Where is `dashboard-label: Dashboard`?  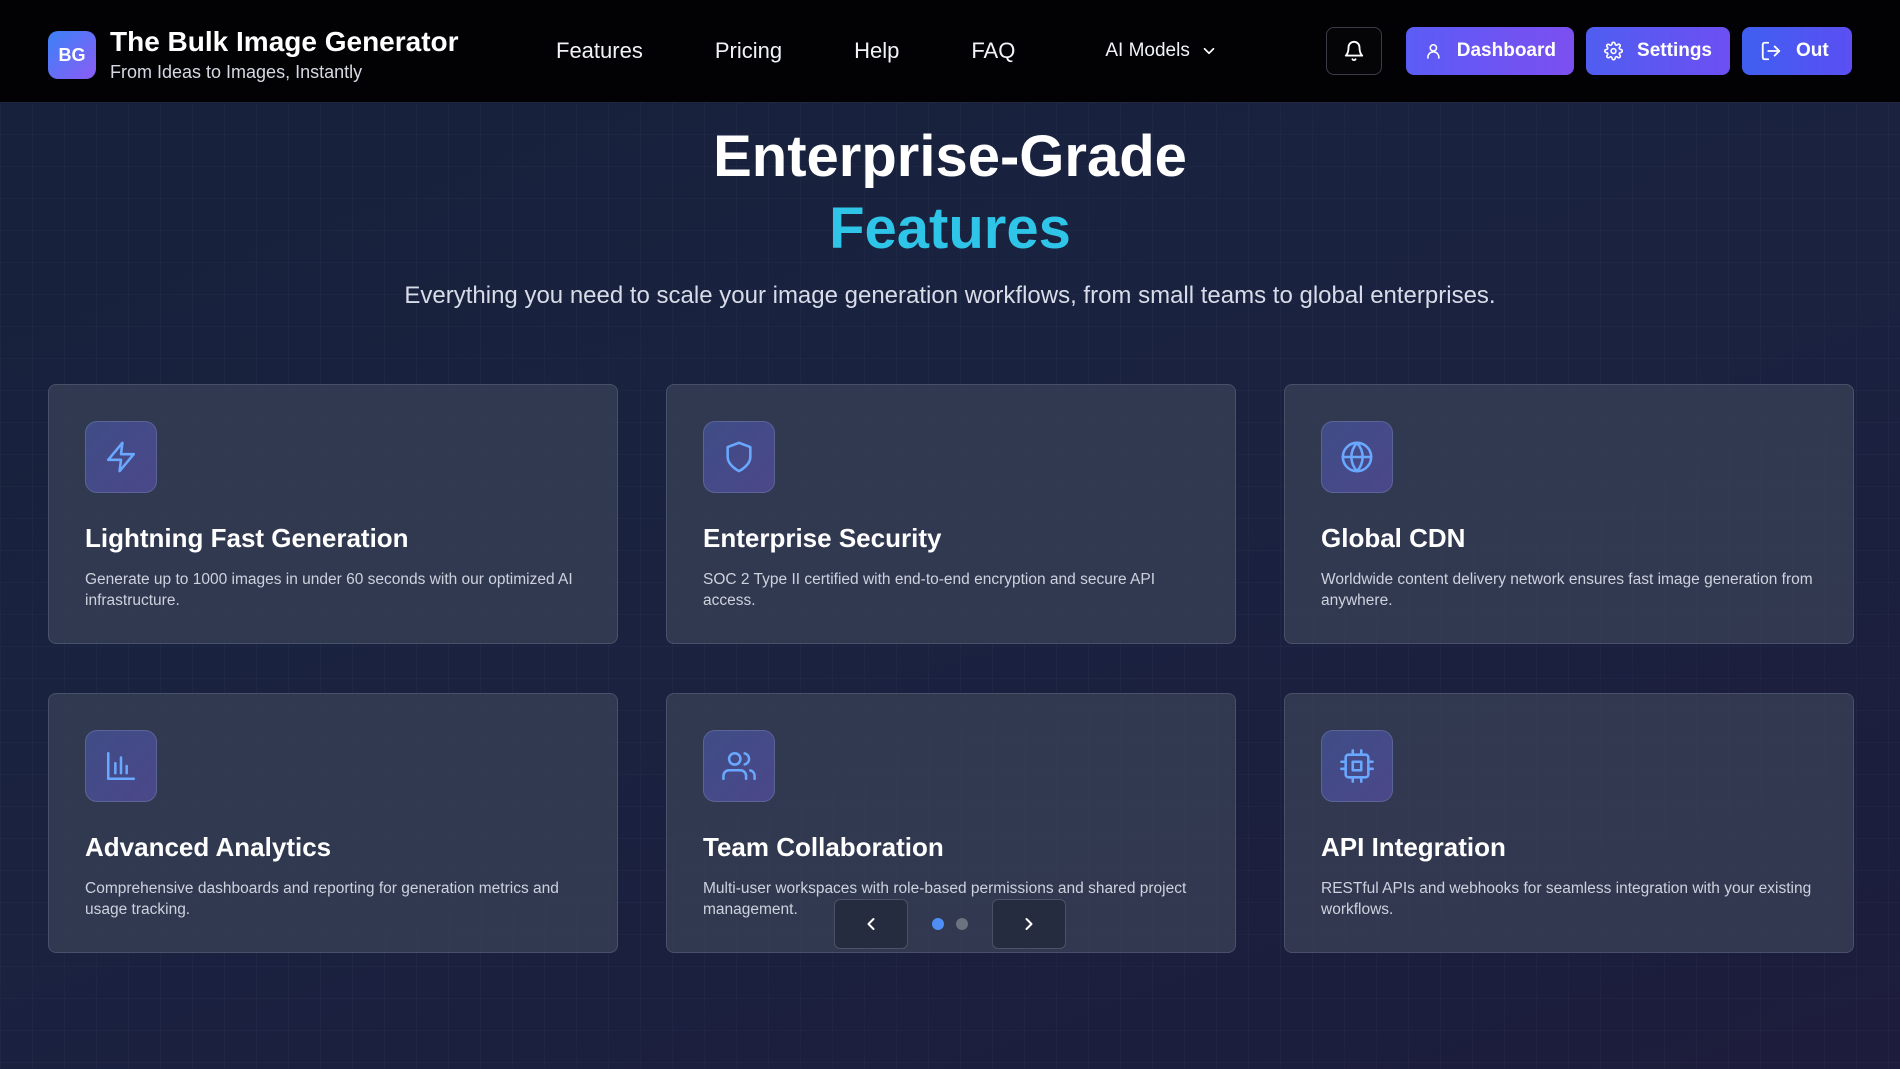 dashboard-label: Dashboard is located at coordinates (1506, 50).